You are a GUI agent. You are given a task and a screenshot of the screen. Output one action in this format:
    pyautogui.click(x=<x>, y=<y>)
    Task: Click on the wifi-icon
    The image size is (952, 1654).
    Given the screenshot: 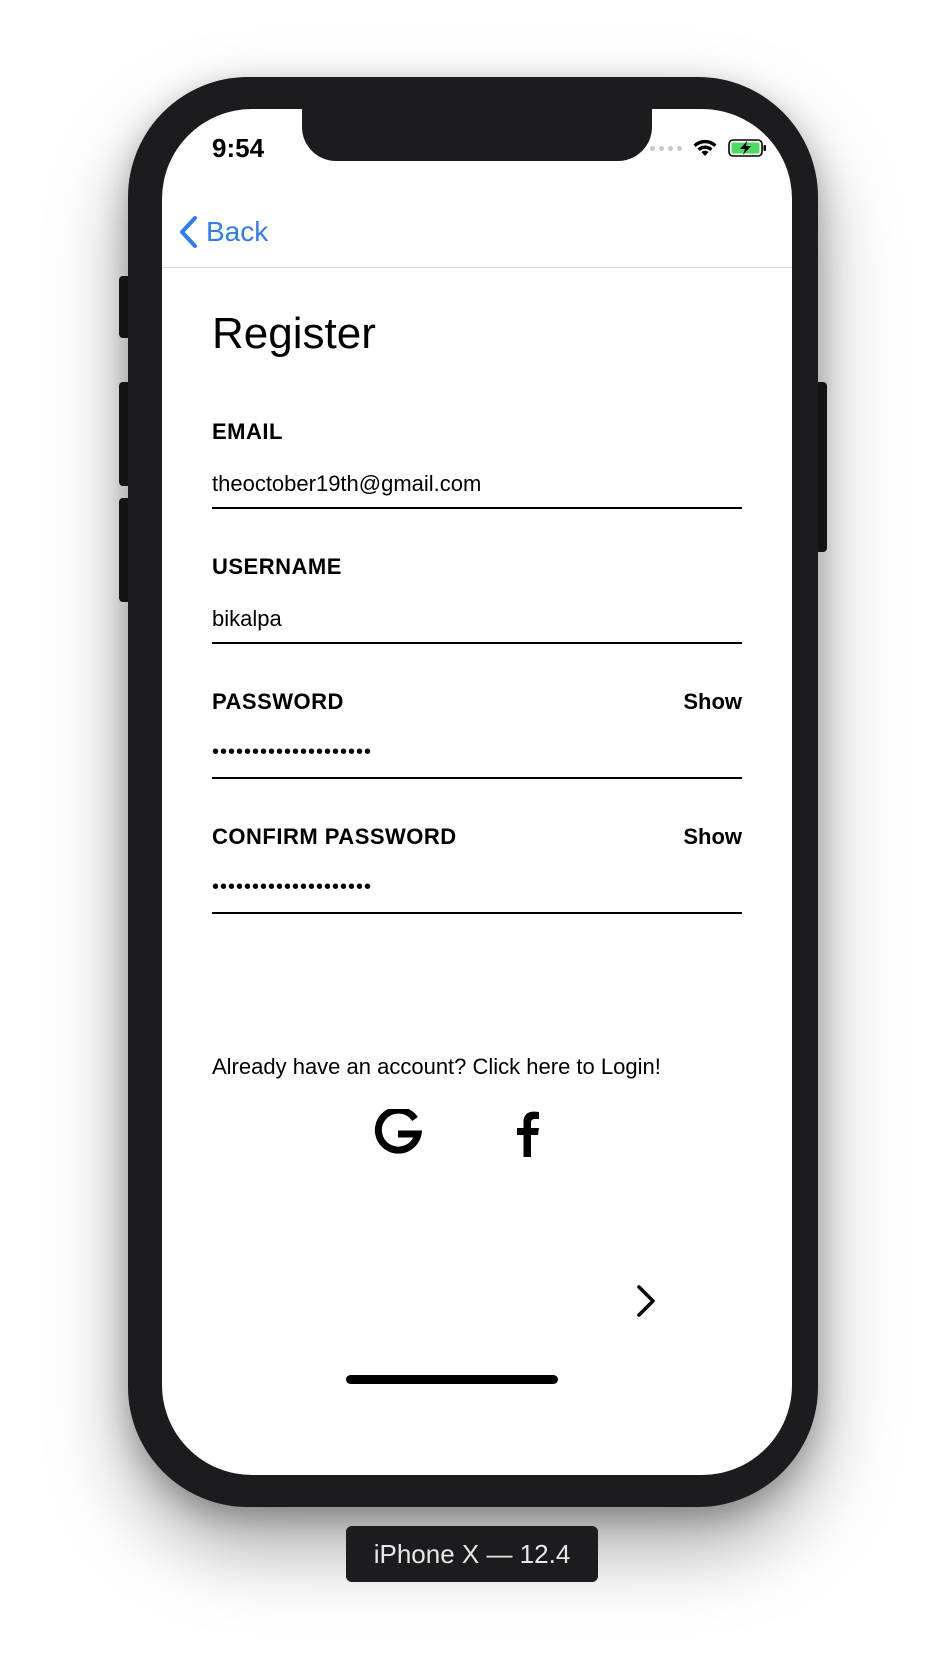 What is the action you would take?
    pyautogui.click(x=705, y=147)
    